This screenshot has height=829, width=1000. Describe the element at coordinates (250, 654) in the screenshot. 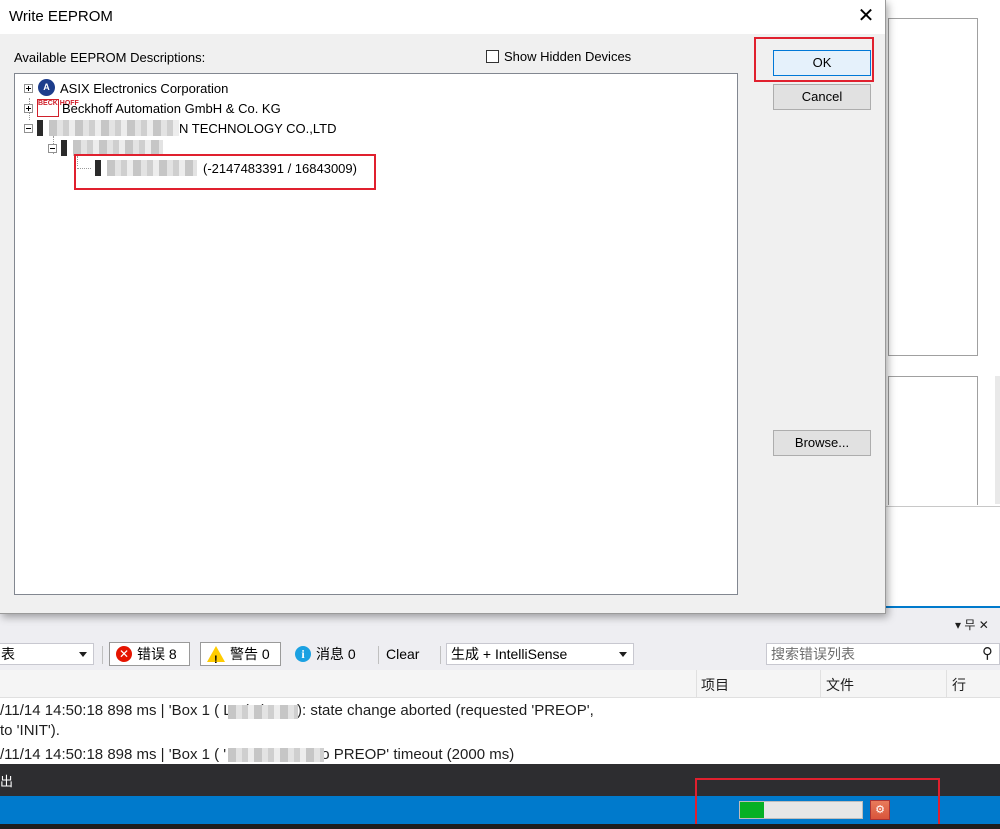

I see `warnings-count: 警告 0` at that location.